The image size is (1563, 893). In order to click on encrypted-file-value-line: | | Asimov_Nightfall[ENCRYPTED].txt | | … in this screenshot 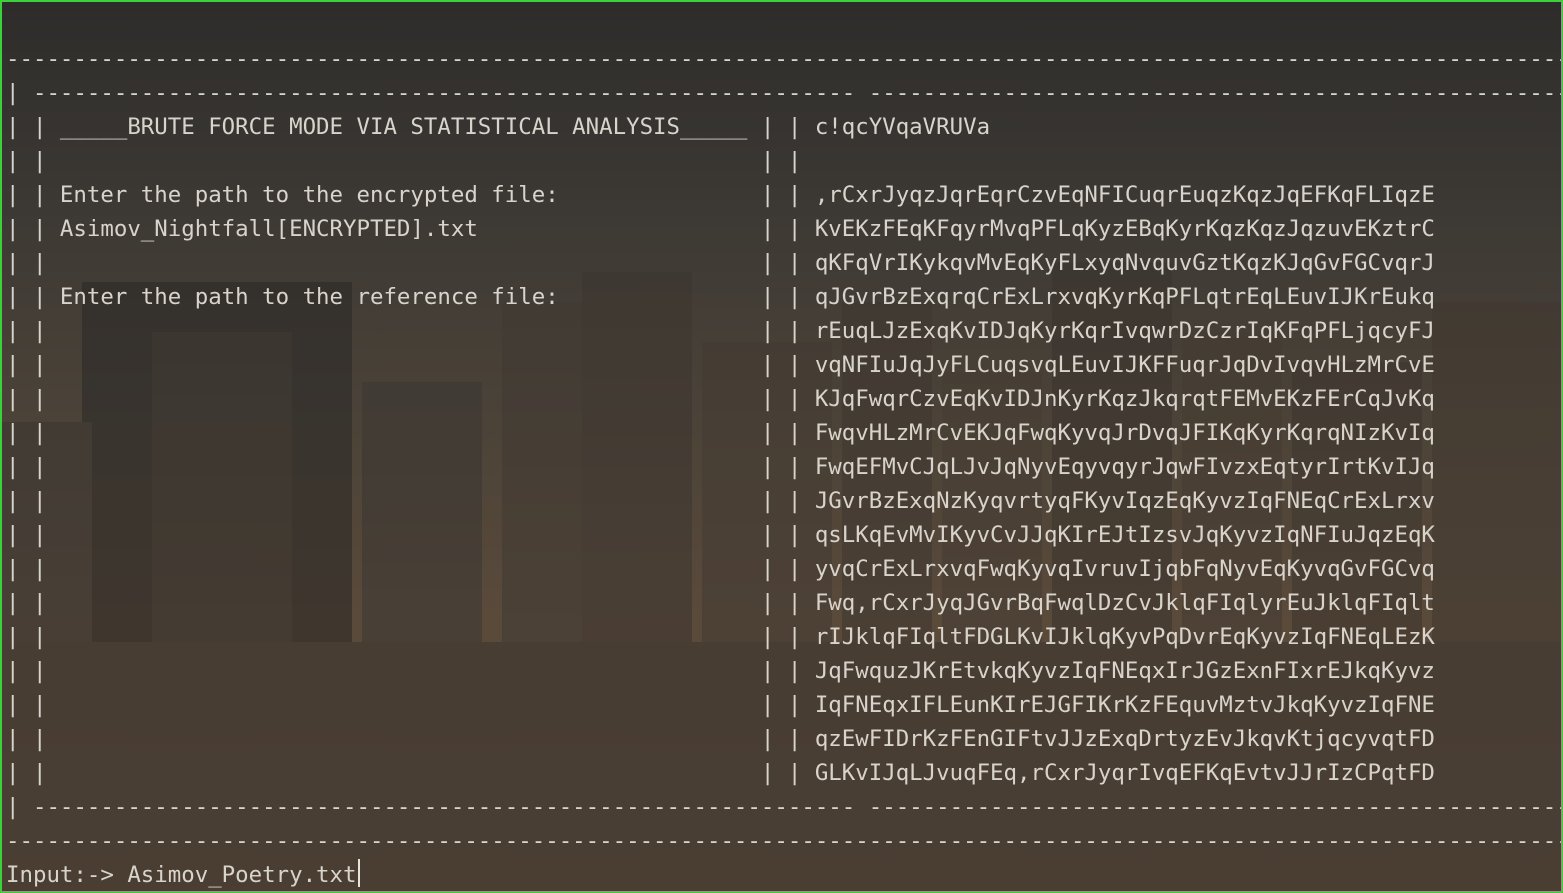, I will do `click(784, 229)`.